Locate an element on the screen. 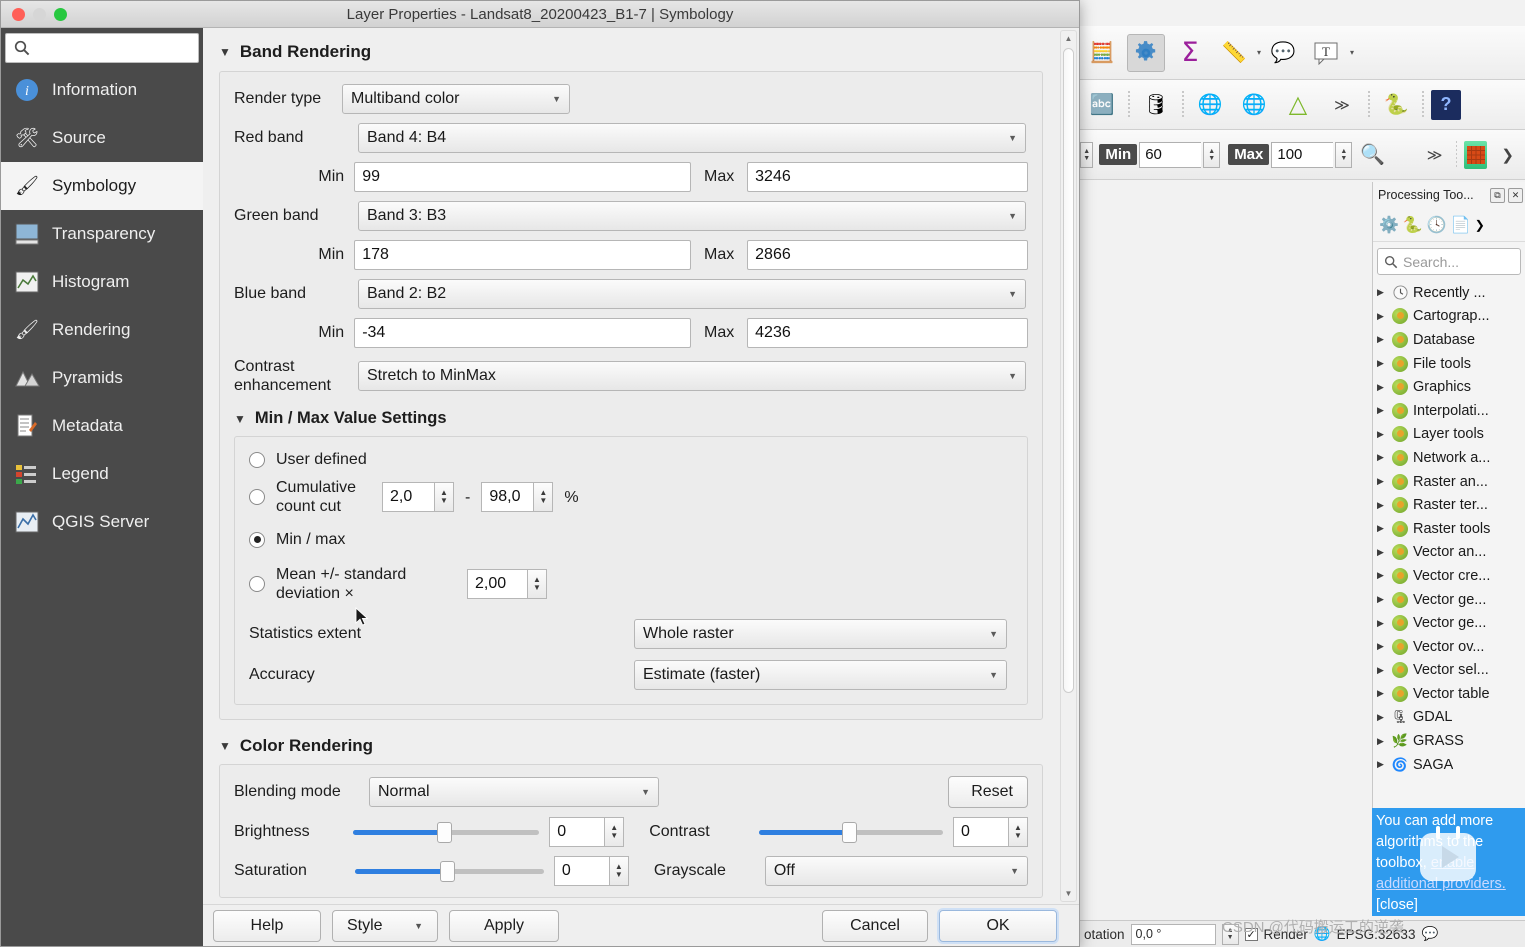 This screenshot has width=1525, height=947. text-annotation-icon: T is located at coordinates (1327, 53).